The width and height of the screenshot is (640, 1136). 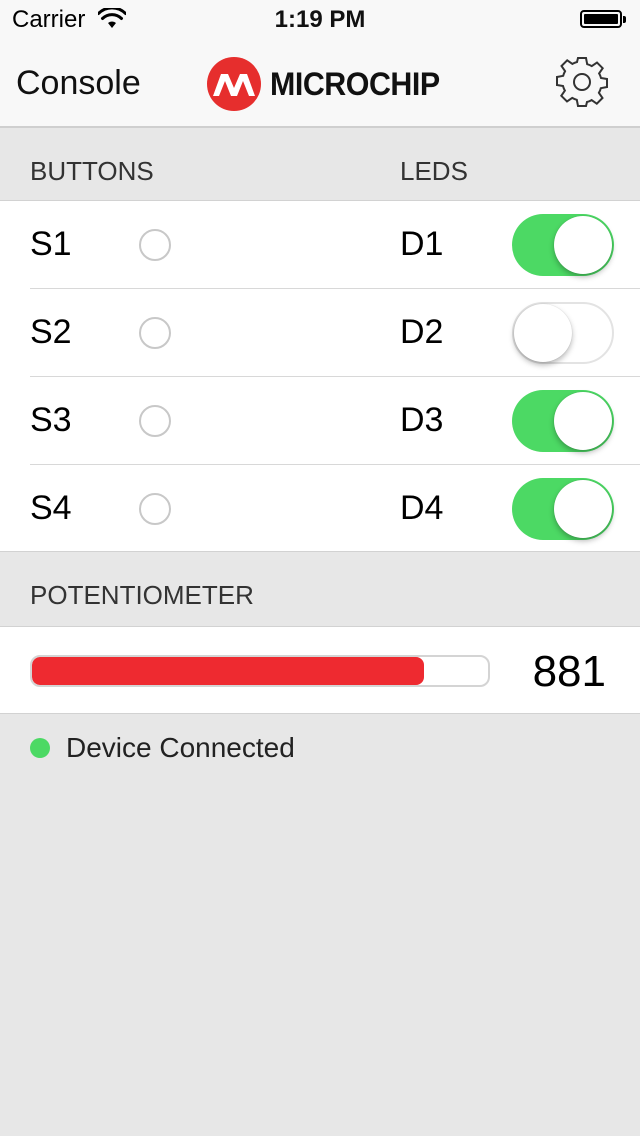 I want to click on led-toggle-d3, so click(x=563, y=421).